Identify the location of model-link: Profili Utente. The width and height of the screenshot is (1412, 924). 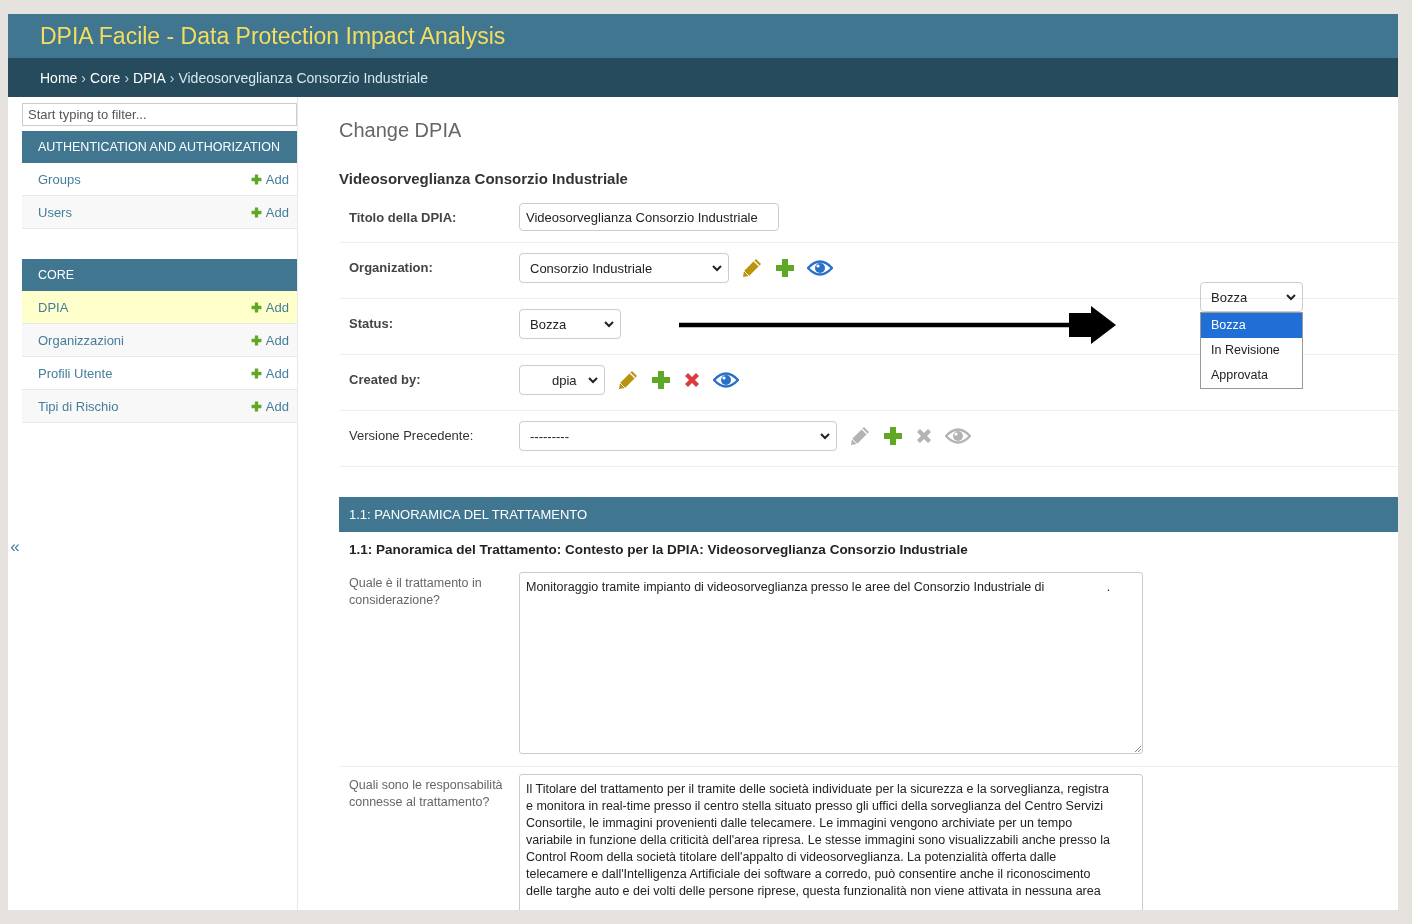
(75, 373).